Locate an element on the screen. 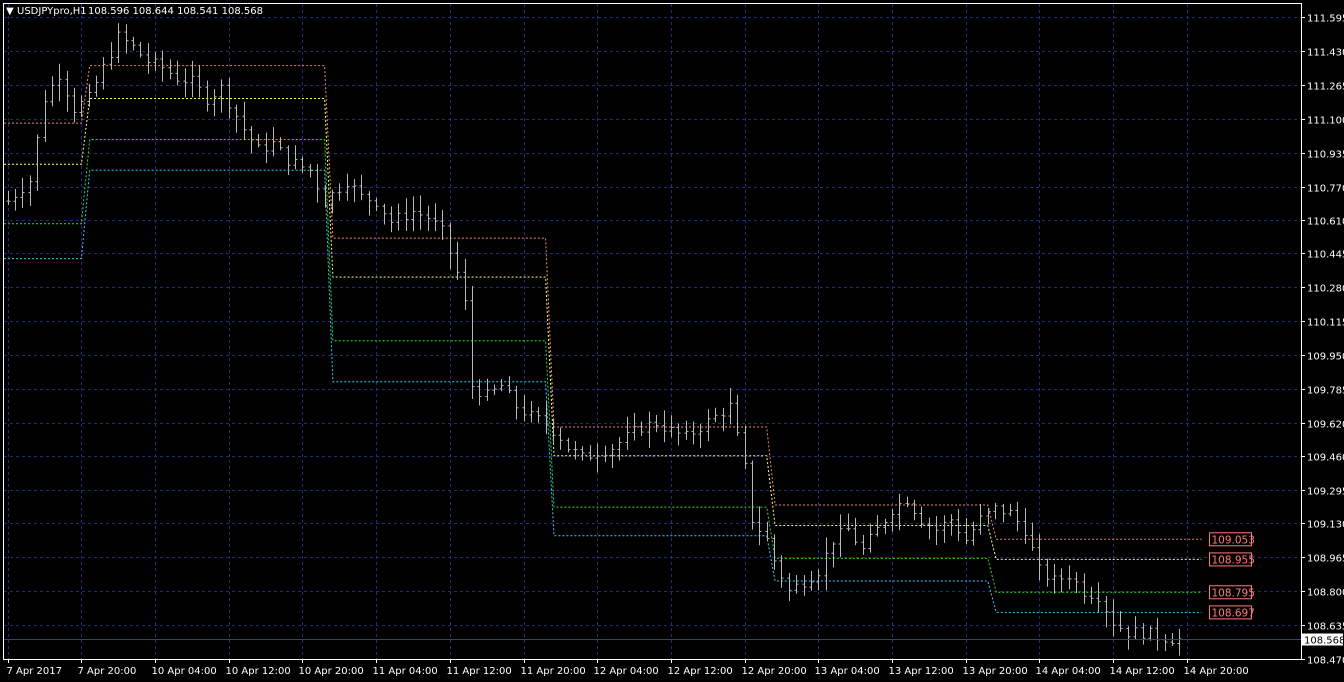  y-tick-label: 108.470 is located at coordinates (1325, 661).